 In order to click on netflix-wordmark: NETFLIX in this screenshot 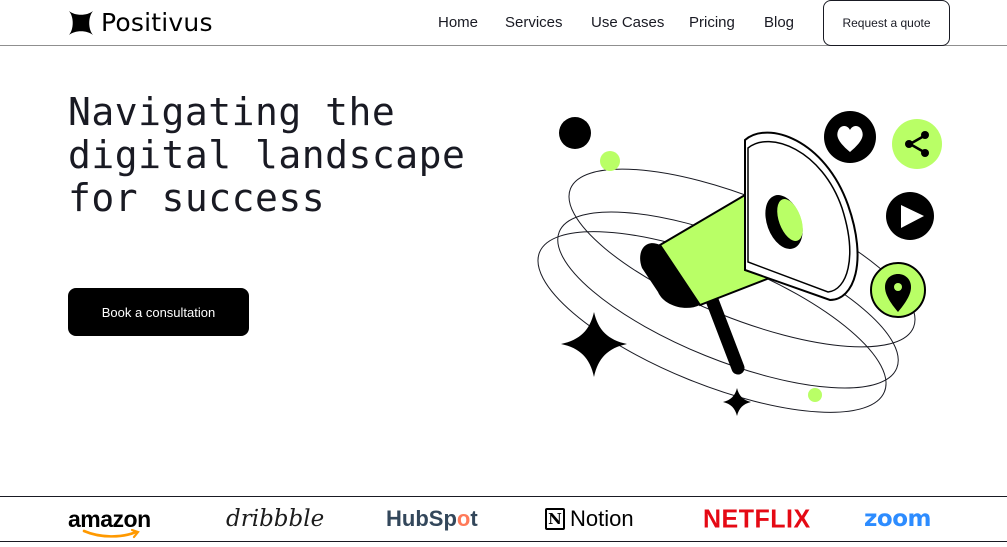, I will do `click(757, 518)`.